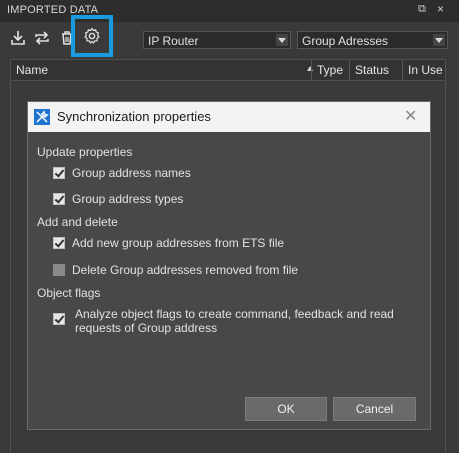  Describe the element at coordinates (286, 409) in the screenshot. I see `ok-button: OK` at that location.